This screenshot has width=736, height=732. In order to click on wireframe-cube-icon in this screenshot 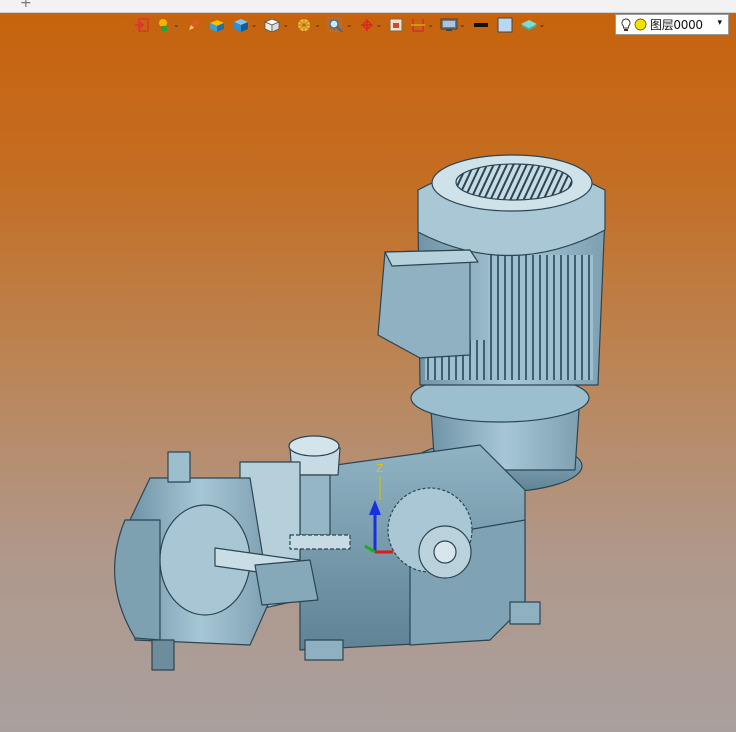, I will do `click(272, 25)`.